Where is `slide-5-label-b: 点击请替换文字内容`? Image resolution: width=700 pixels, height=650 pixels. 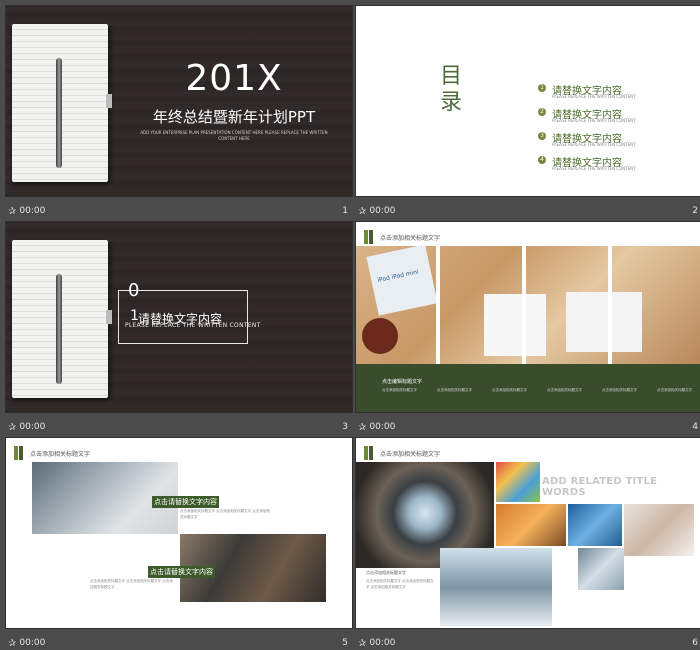
slide-5-label-b: 点击请替换文字内容 is located at coordinates (181, 572).